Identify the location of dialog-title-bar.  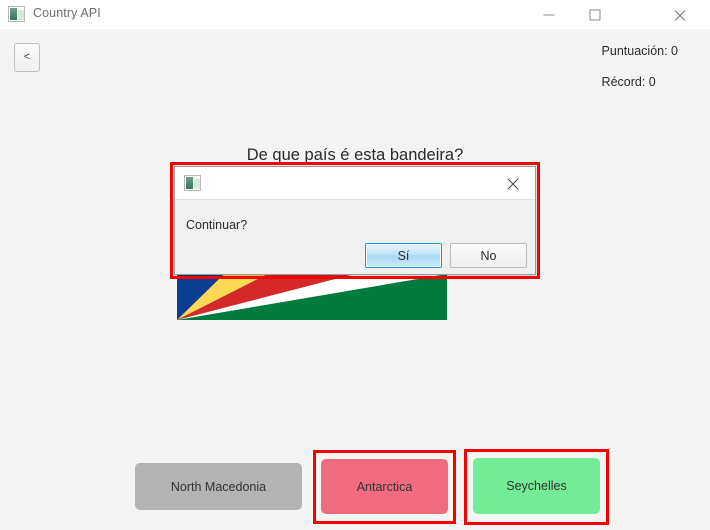
(355, 183).